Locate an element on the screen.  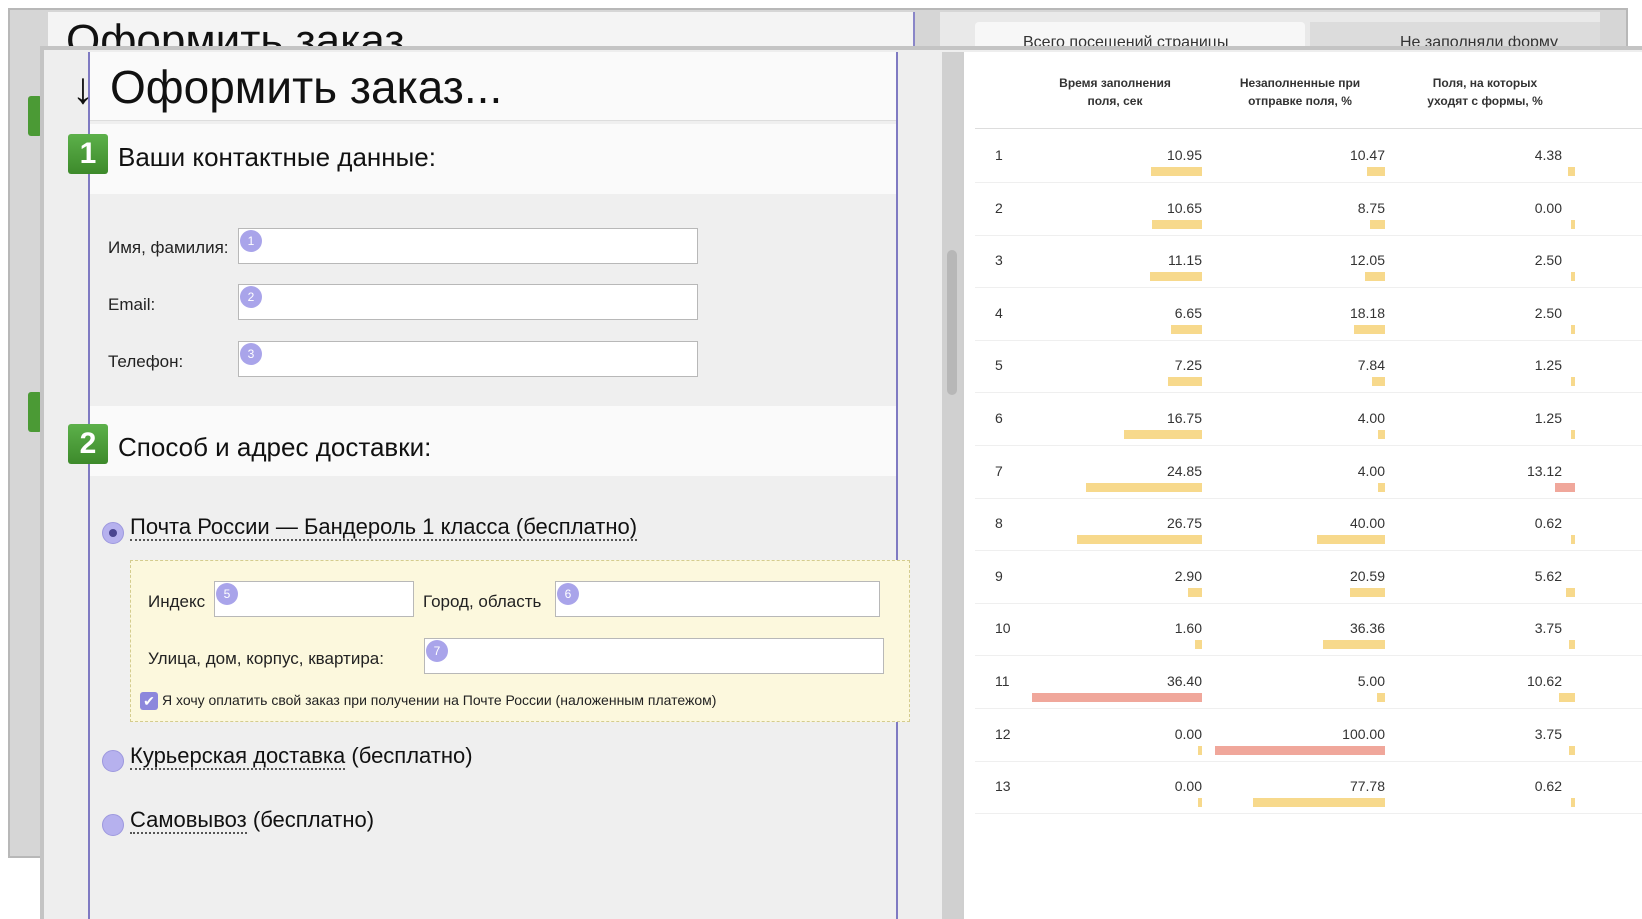
radio-pickup is located at coordinates (113, 825).